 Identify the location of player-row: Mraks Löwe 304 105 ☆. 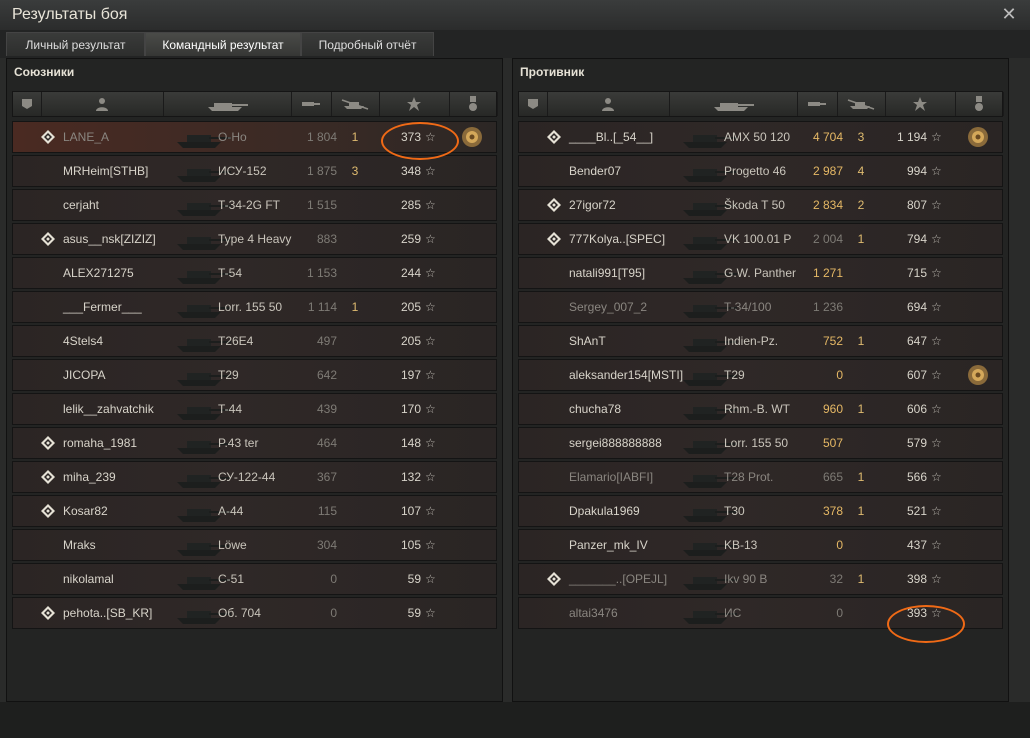
(254, 545).